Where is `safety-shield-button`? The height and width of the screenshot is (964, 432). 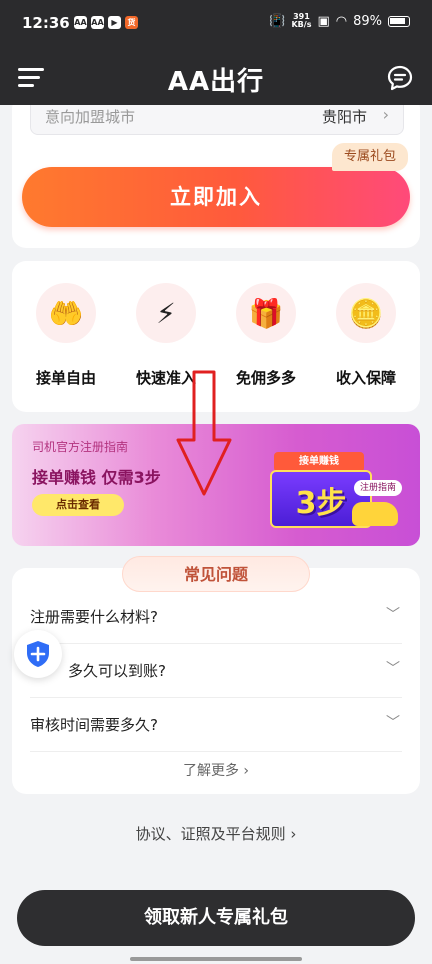 safety-shield-button is located at coordinates (38, 654).